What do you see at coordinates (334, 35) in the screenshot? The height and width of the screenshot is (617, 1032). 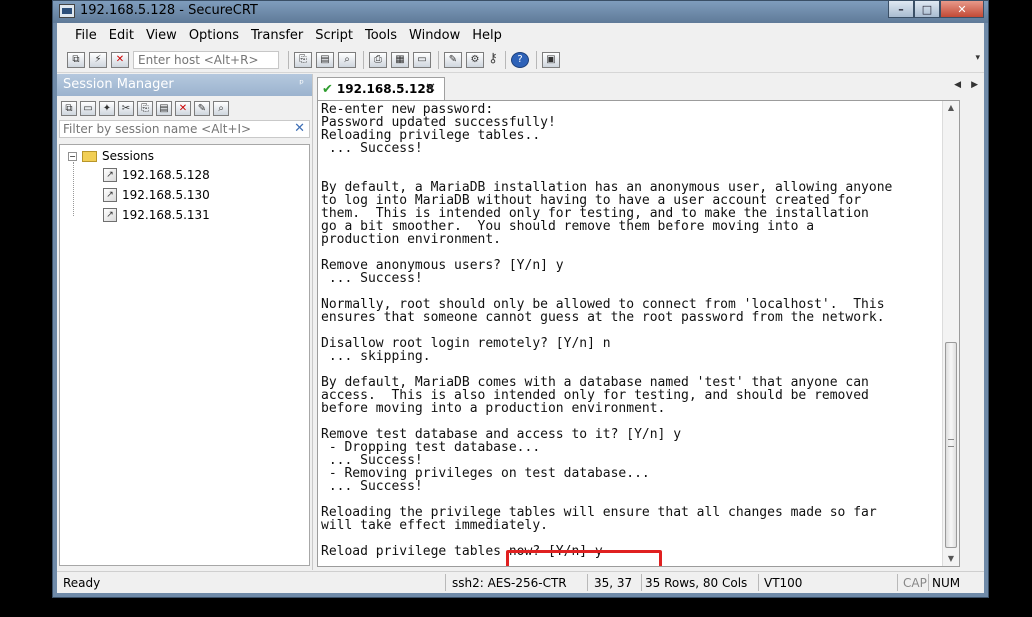 I see `menu-script: Script` at bounding box center [334, 35].